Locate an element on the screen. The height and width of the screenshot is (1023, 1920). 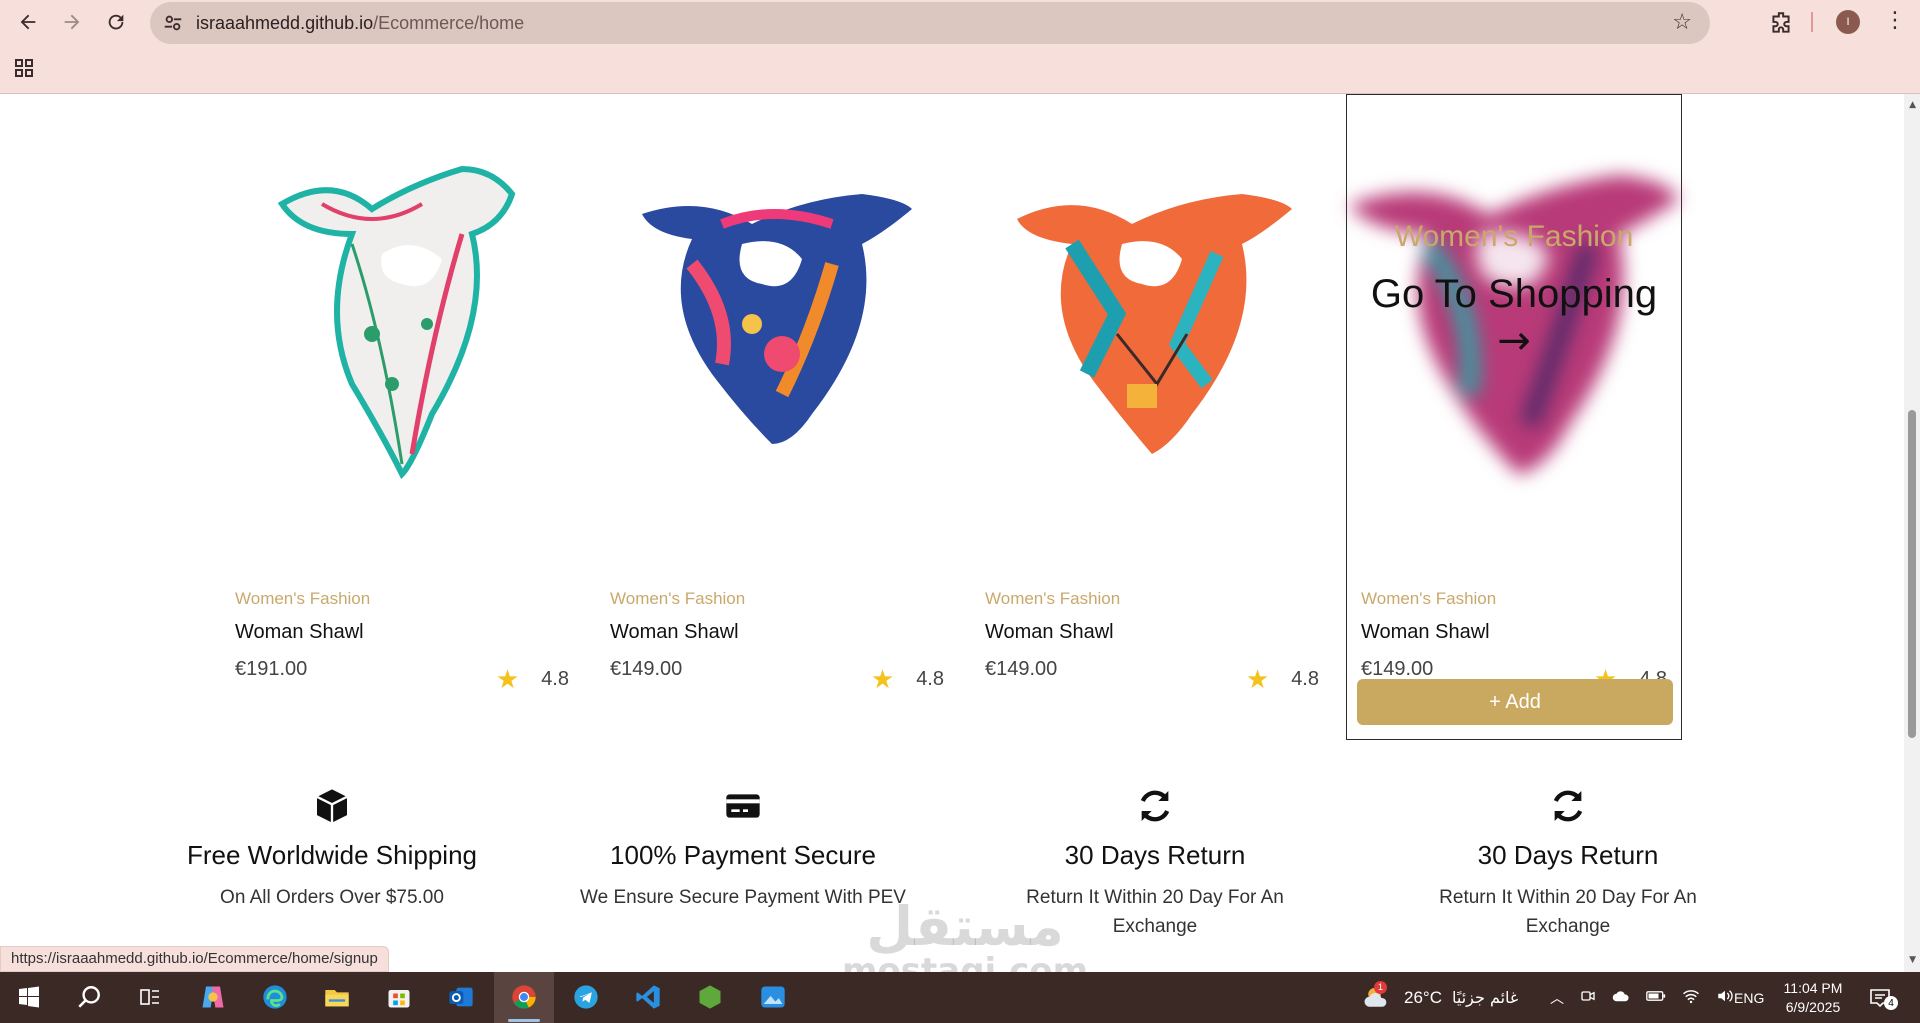
weather-description: غائم جزئيًا is located at coordinates (1485, 997).